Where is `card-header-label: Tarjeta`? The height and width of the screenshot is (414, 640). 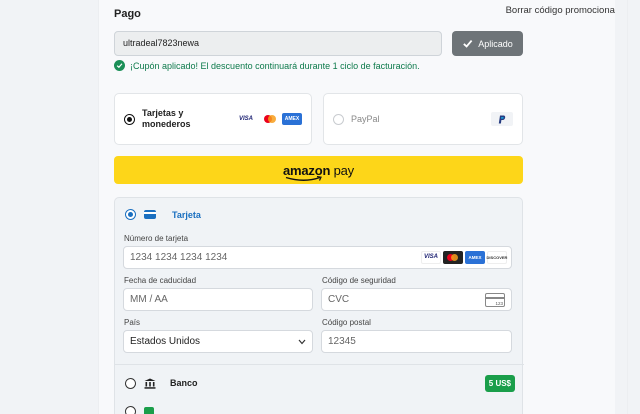 card-header-label: Tarjeta is located at coordinates (186, 214).